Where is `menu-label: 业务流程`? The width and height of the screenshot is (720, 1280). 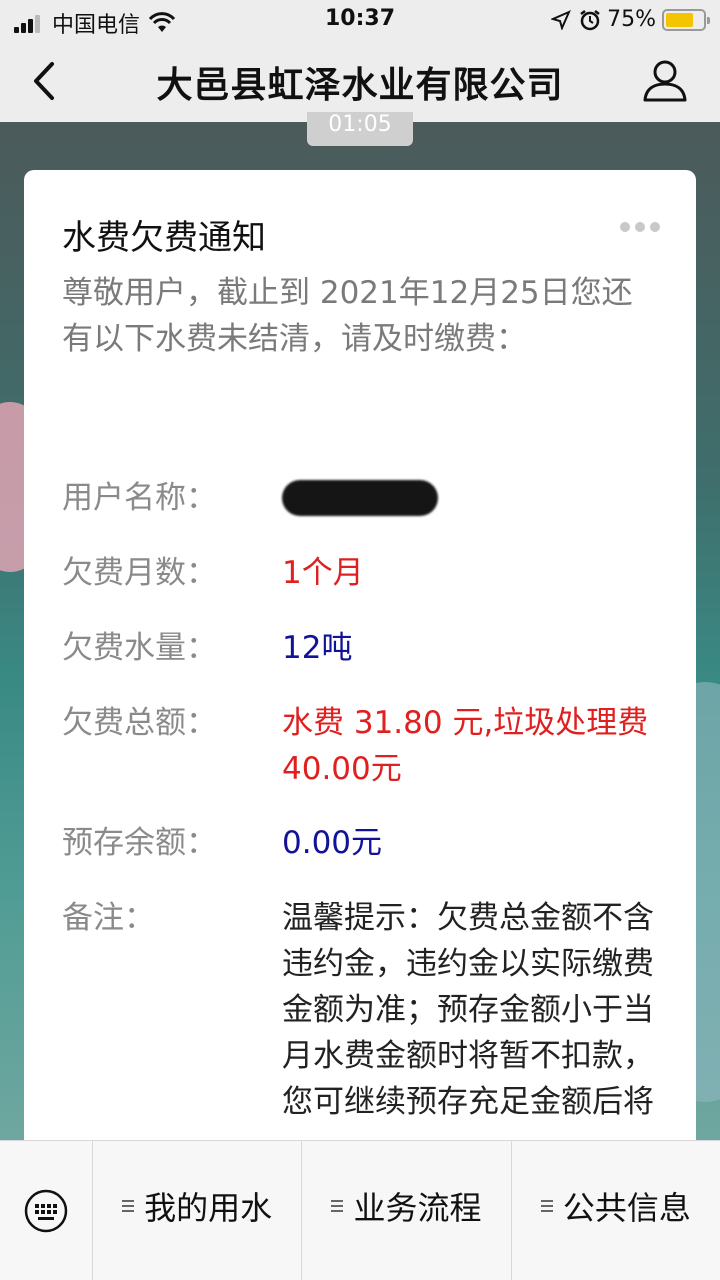 menu-label: 业务流程 is located at coordinates (417, 1207).